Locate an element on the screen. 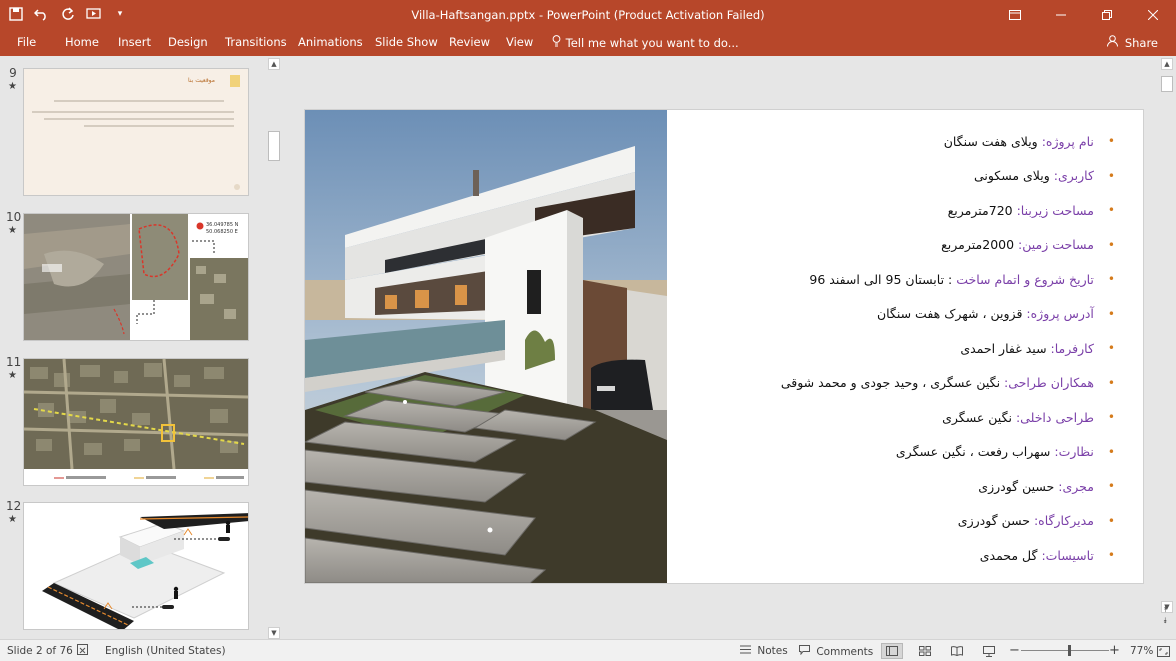  thumb-number: 12 is located at coordinates (14, 506).